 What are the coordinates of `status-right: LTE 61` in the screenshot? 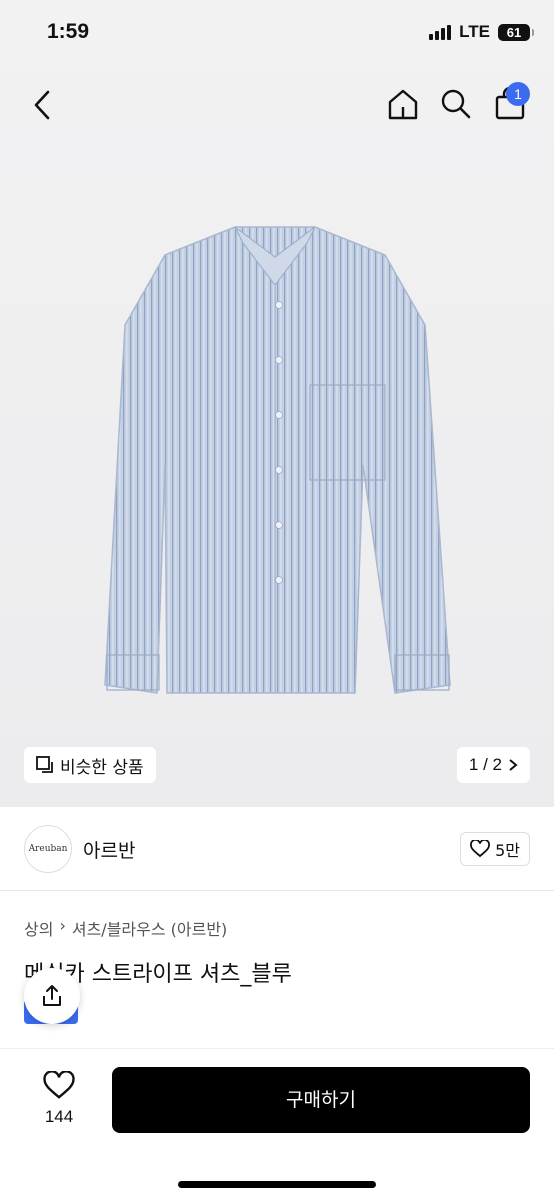 It's located at (481, 32).